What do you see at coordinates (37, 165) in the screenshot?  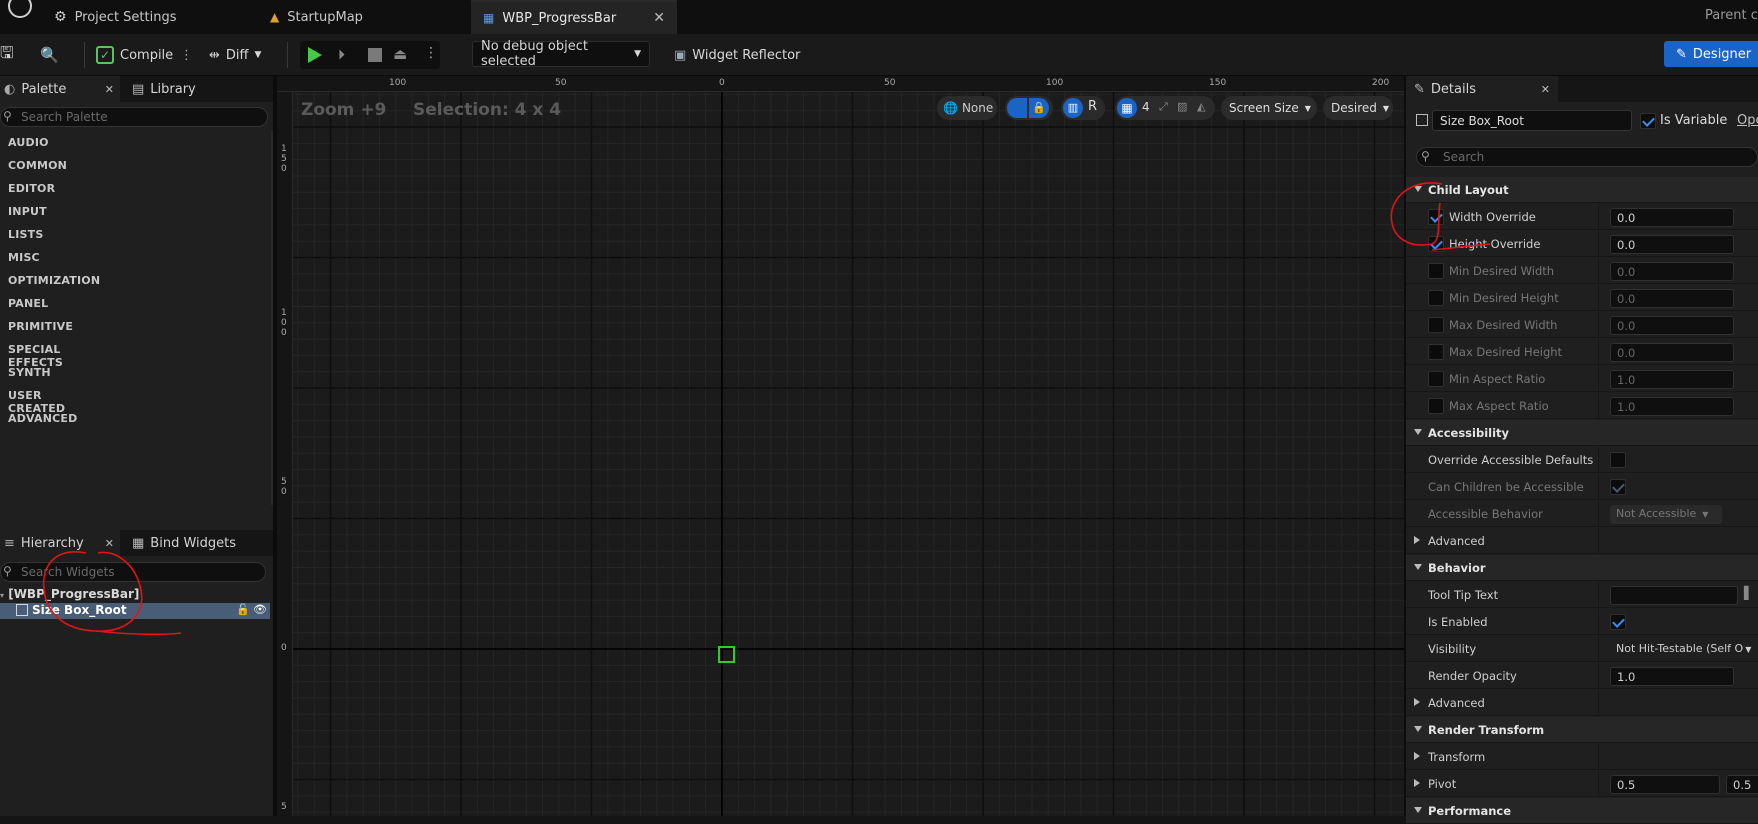 I see `palette-category-common: COMMON` at bounding box center [37, 165].